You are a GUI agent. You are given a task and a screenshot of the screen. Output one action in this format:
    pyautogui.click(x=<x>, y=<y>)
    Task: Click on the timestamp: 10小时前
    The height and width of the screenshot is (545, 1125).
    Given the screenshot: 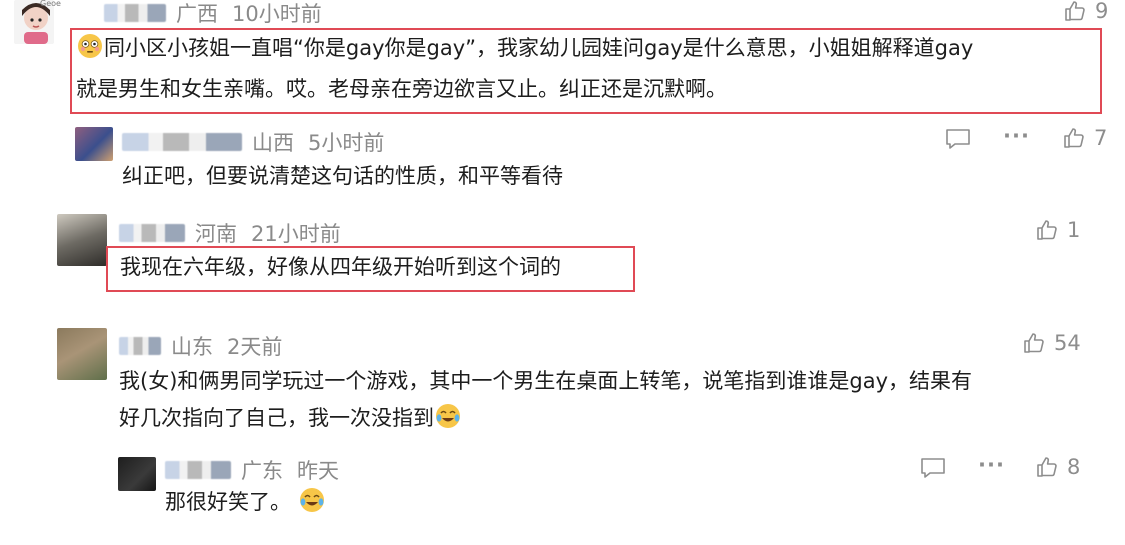 What is the action you would take?
    pyautogui.click(x=277, y=14)
    